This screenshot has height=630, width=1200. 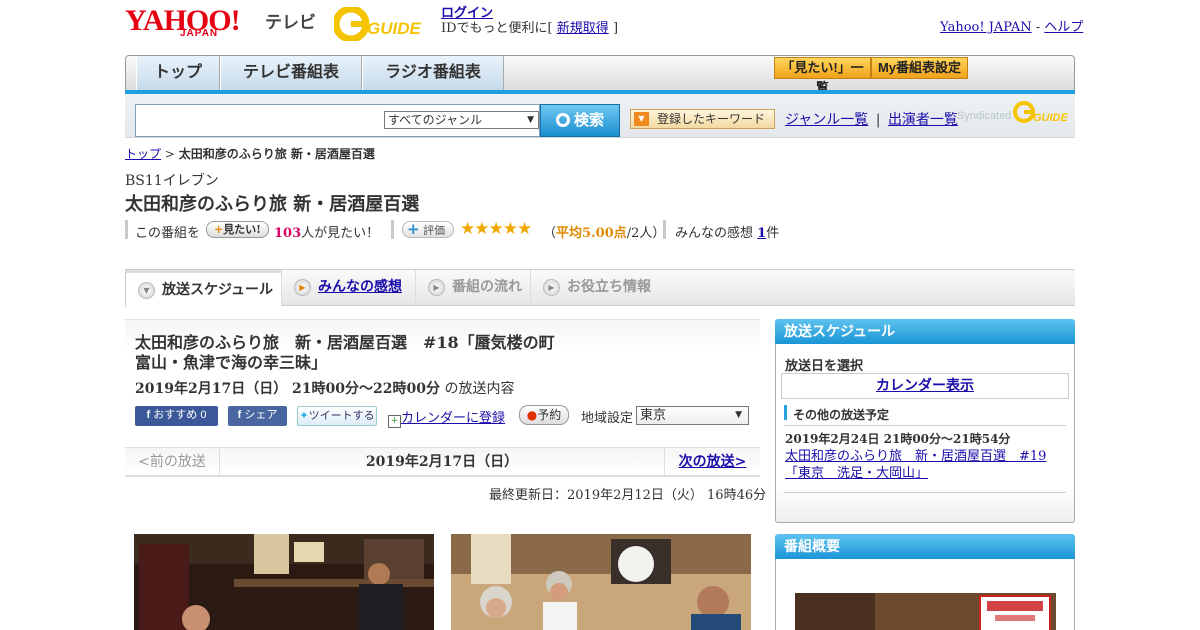 What do you see at coordinates (497, 28) in the screenshot?
I see `login-note: IDでもっと便利に[` at bounding box center [497, 28].